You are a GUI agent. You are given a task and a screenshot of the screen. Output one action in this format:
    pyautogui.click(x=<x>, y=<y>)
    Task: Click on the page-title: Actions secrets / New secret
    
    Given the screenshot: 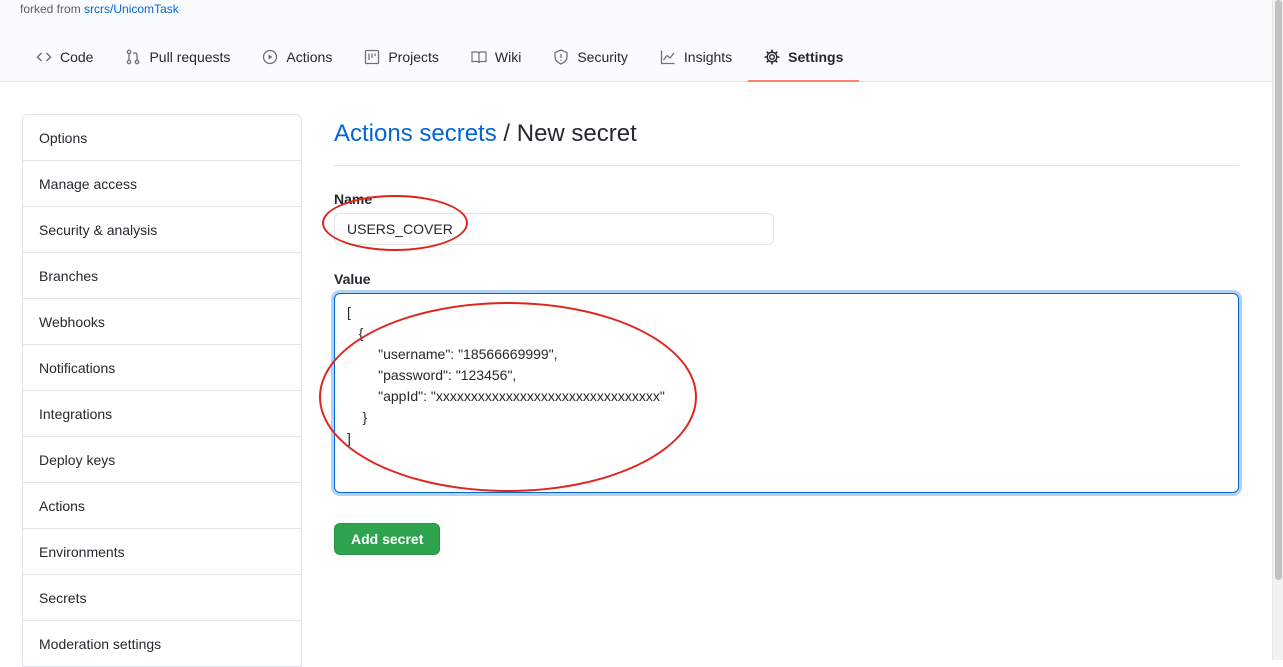 What is the action you would take?
    pyautogui.click(x=786, y=140)
    